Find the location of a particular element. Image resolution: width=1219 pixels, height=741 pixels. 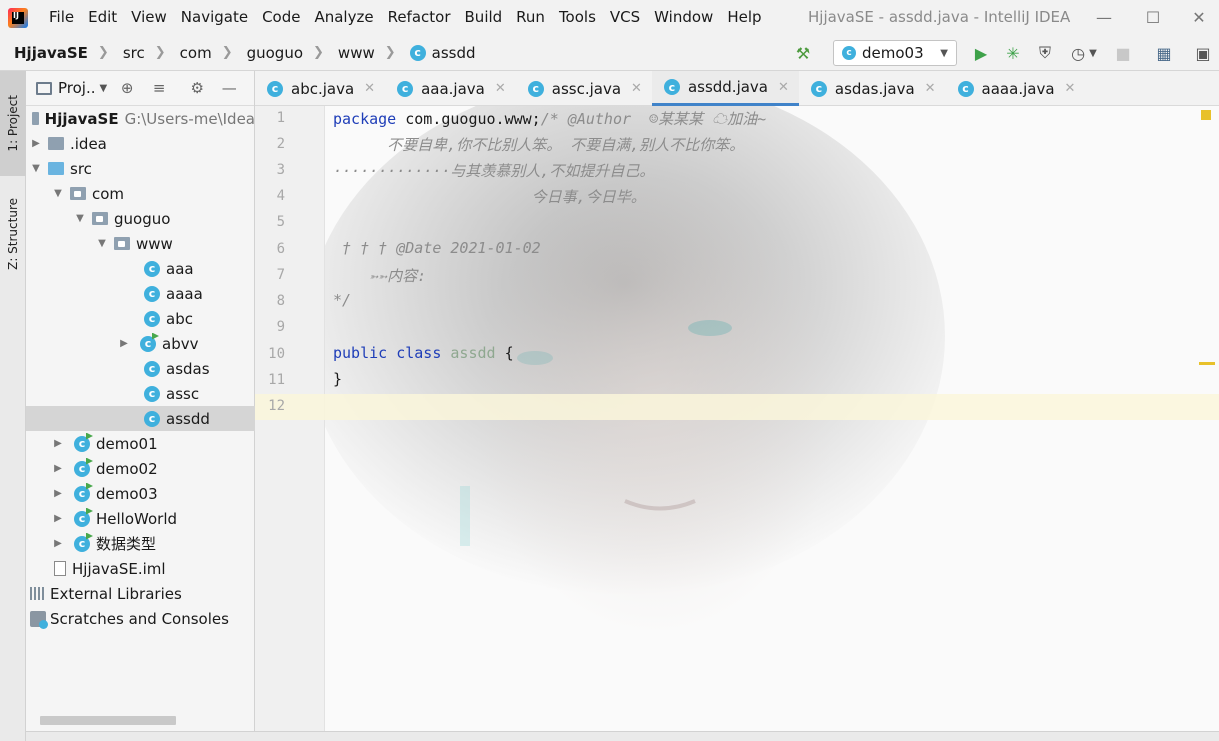

menu-file: File is located at coordinates (61, 17).